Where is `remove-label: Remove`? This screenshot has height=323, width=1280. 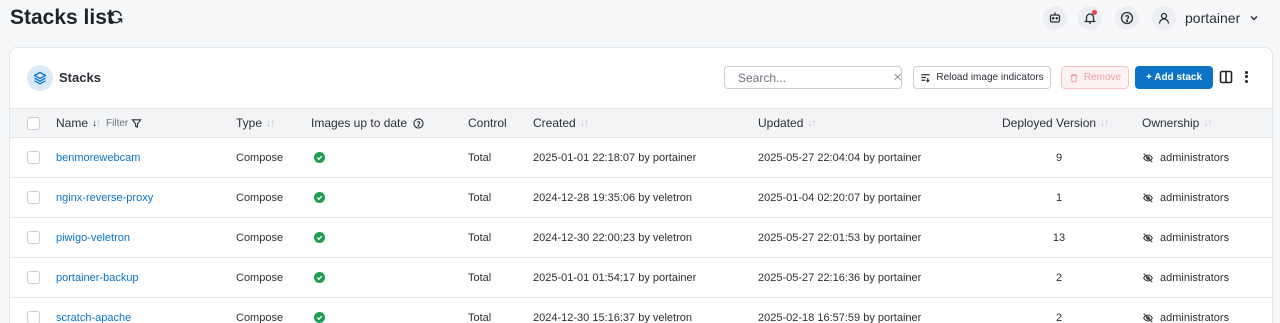
remove-label: Remove is located at coordinates (1102, 77).